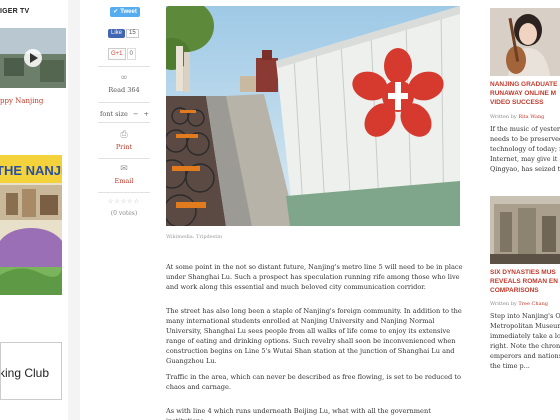 The height and width of the screenshot is (420, 560). Describe the element at coordinates (124, 83) in the screenshot. I see `read-count: ∞ Read 364` at that location.